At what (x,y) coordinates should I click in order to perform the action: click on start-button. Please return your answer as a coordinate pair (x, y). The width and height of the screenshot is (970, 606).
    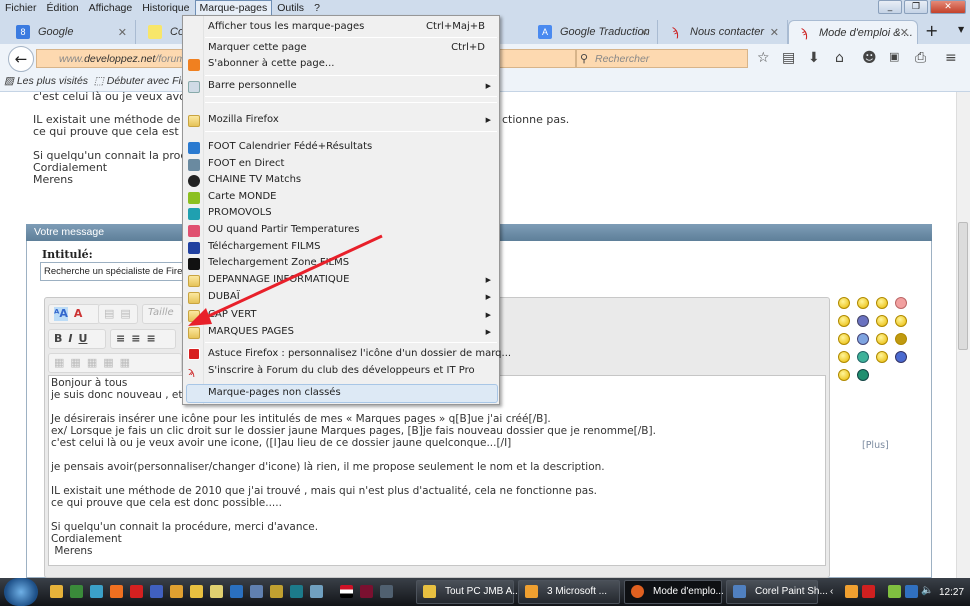
    Looking at the image, I should click on (21, 592).